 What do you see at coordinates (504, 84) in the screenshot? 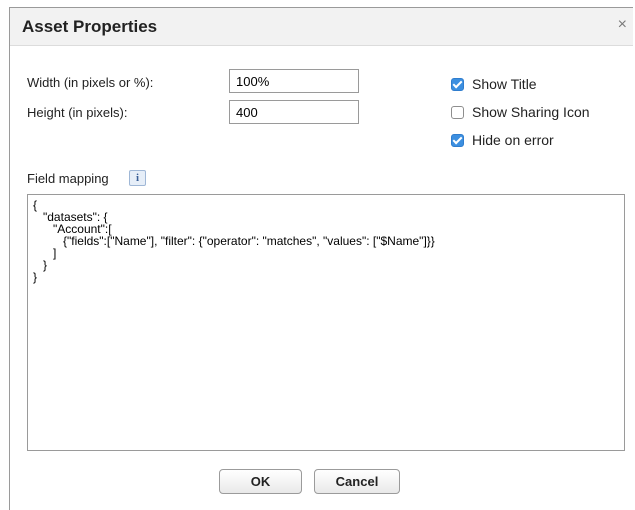
I see `show-title-label: Show Title` at bounding box center [504, 84].